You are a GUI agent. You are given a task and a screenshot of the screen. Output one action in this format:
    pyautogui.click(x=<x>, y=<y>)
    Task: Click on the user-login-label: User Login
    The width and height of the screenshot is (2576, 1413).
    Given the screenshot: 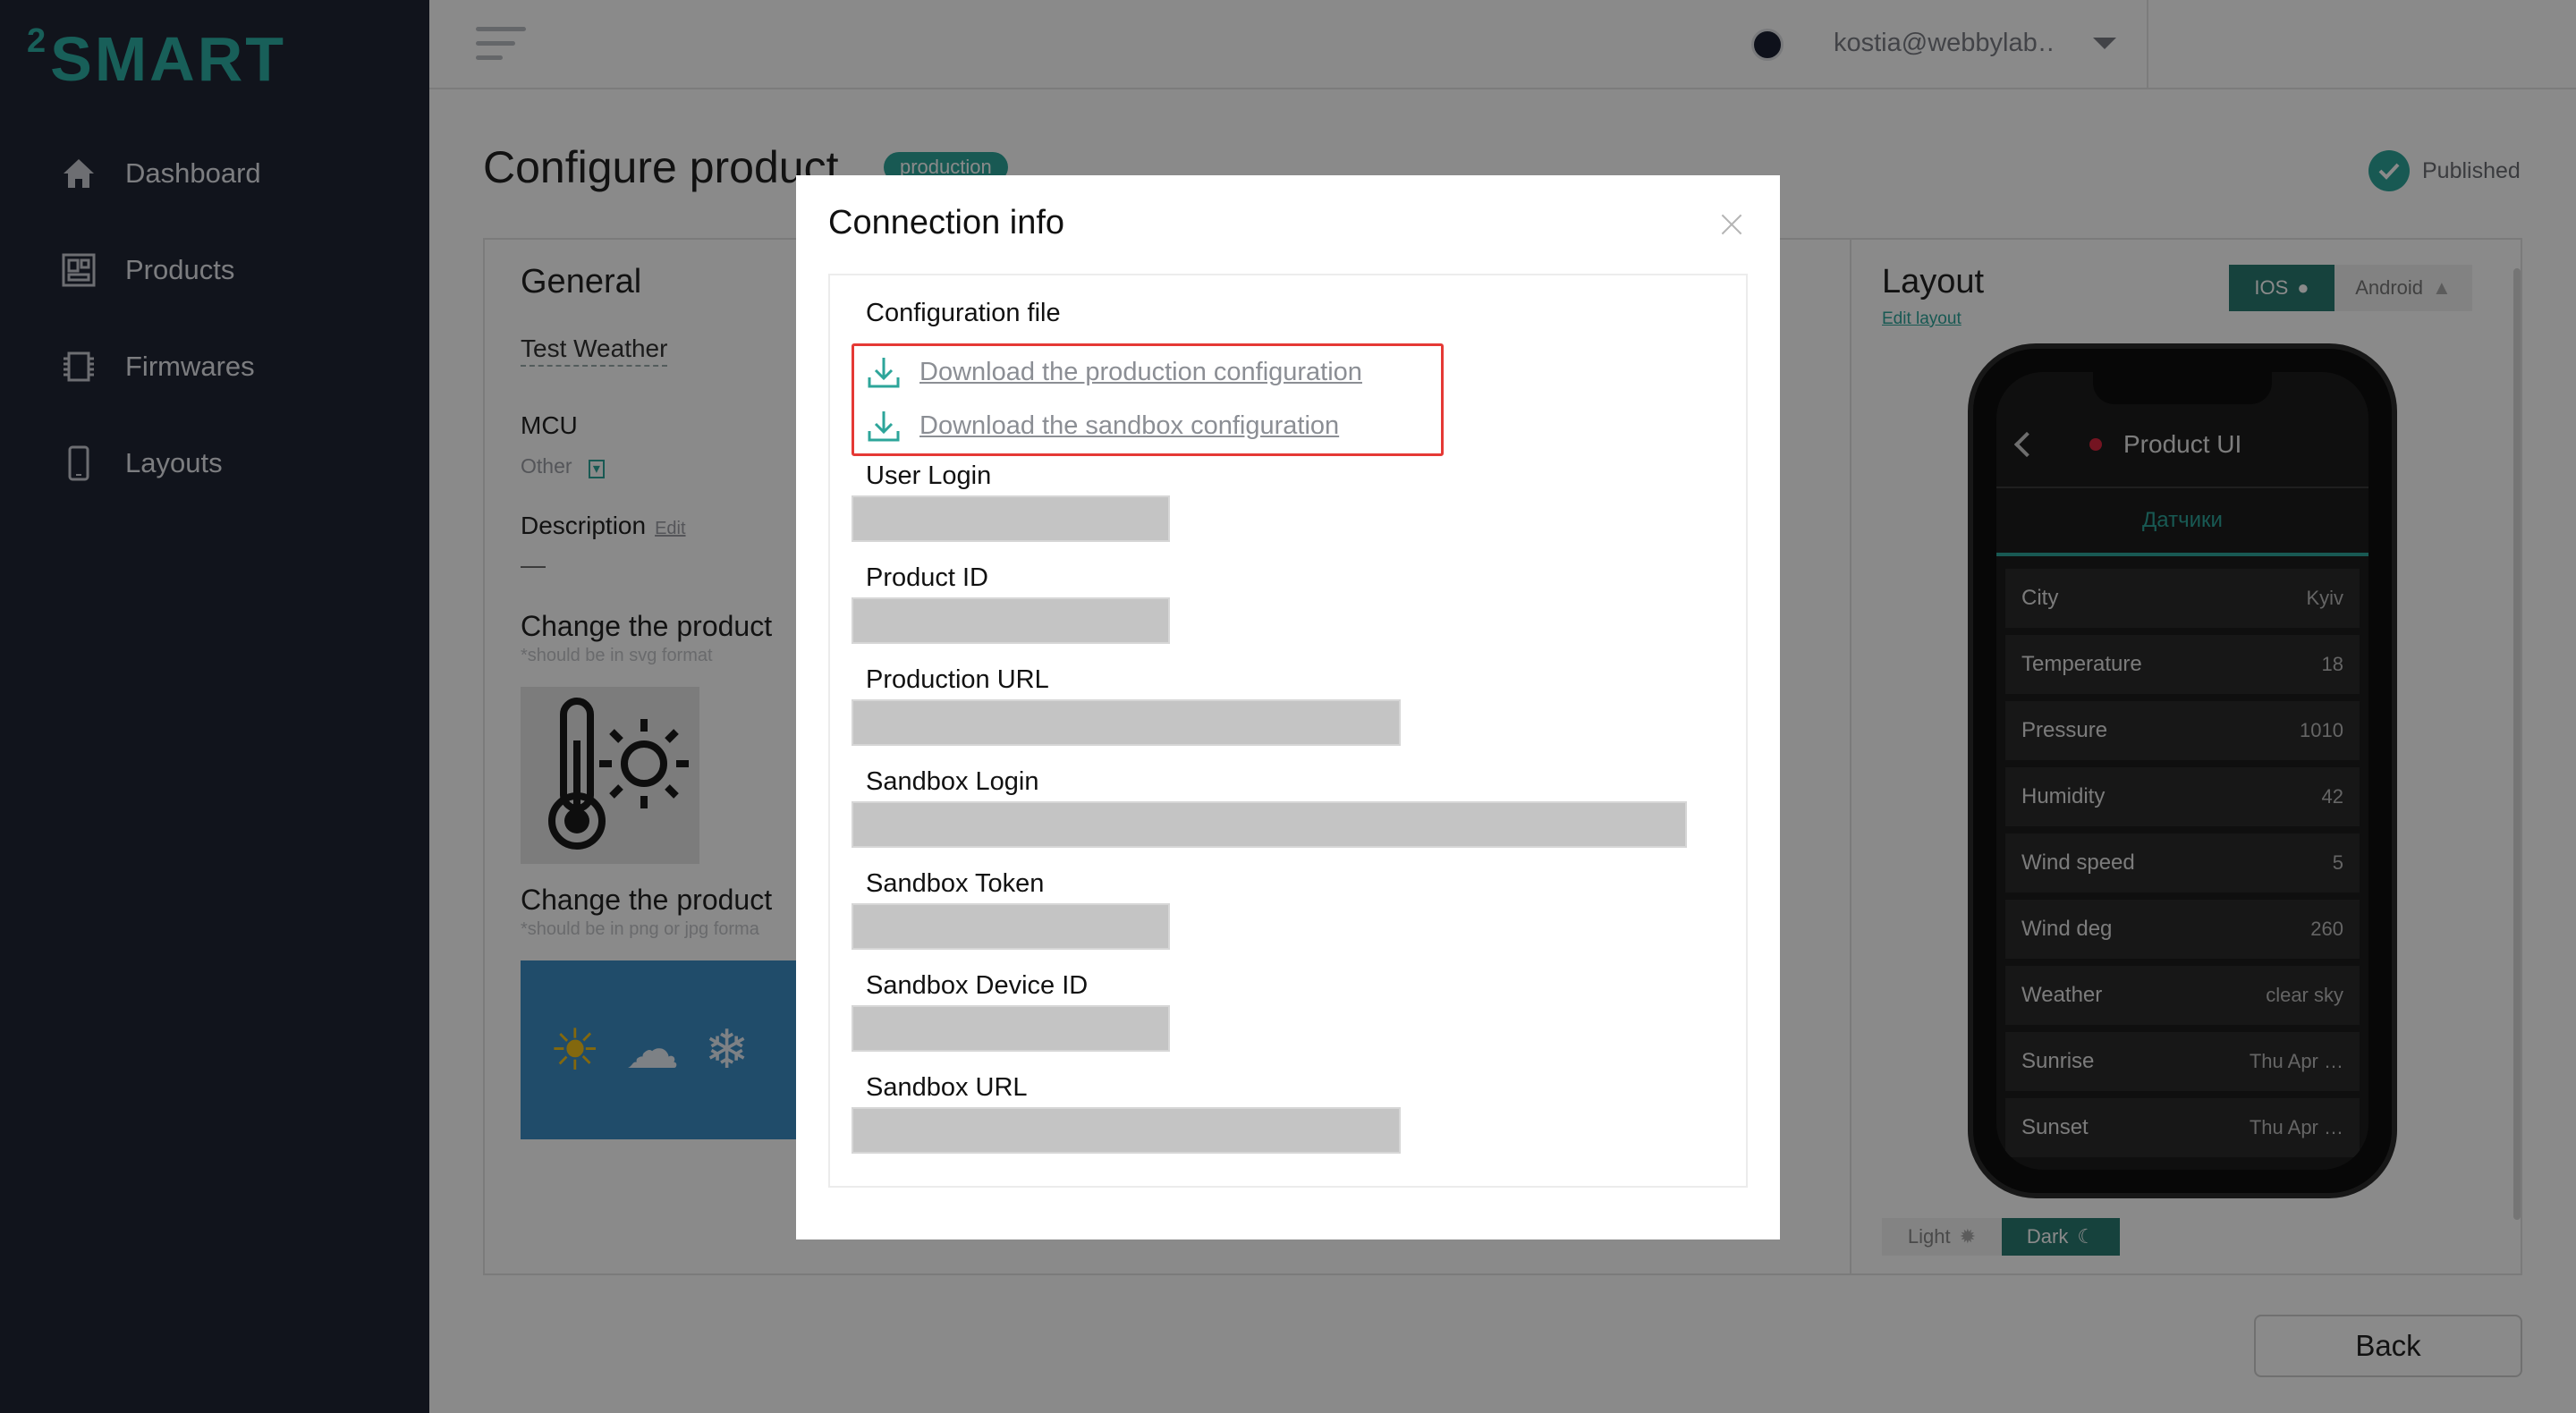 What is the action you would take?
    pyautogui.click(x=929, y=475)
    